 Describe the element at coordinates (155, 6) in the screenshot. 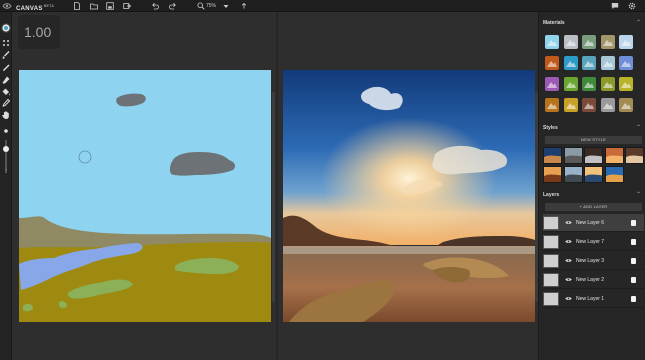

I see `undo-icon` at that location.